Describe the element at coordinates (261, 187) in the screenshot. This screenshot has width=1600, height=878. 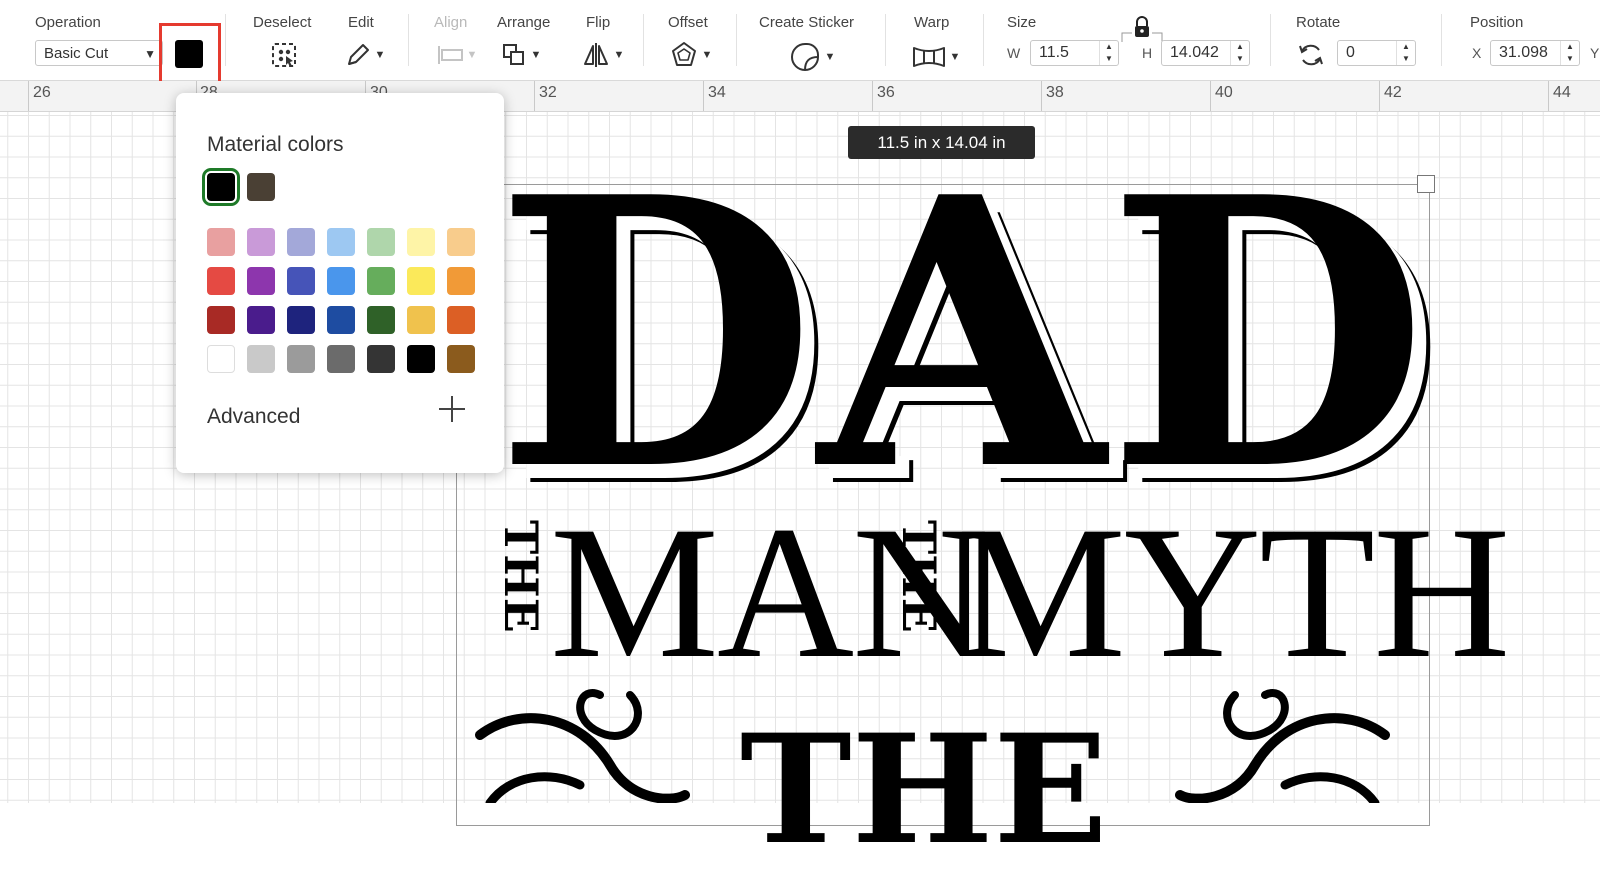
I see `material-swatch-brown` at that location.